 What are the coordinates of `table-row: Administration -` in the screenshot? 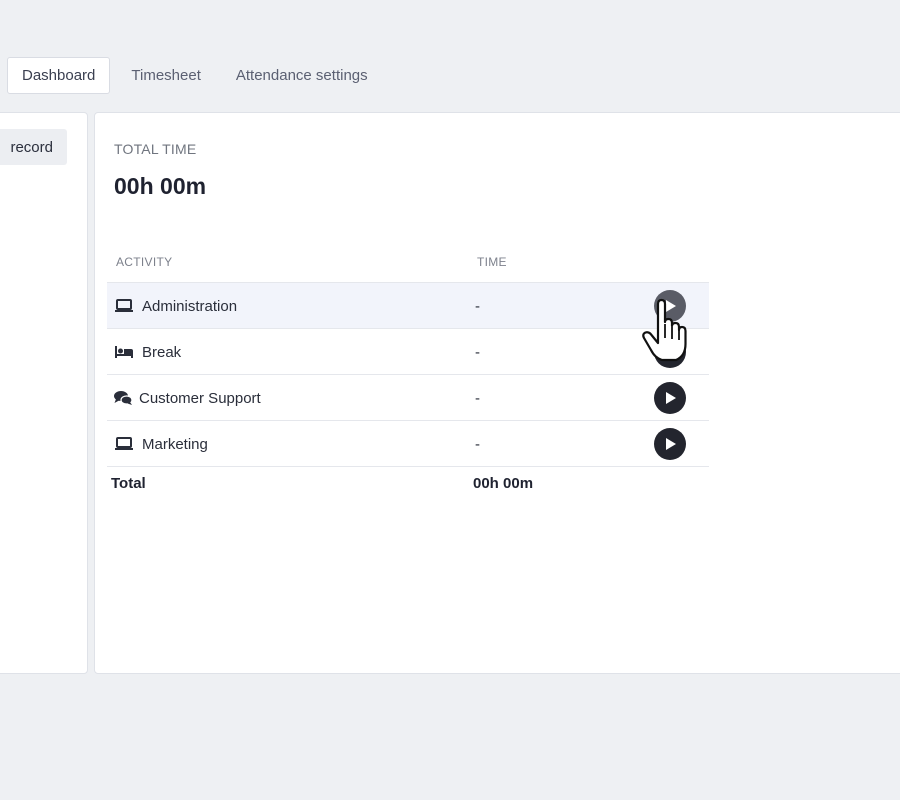 It's located at (408, 306).